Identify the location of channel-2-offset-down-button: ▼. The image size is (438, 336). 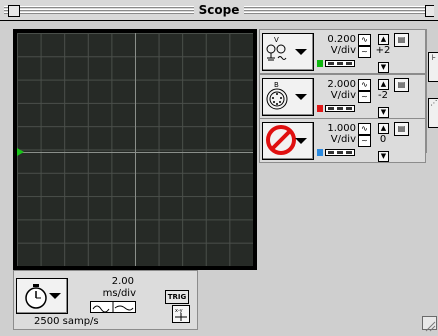
(383, 112).